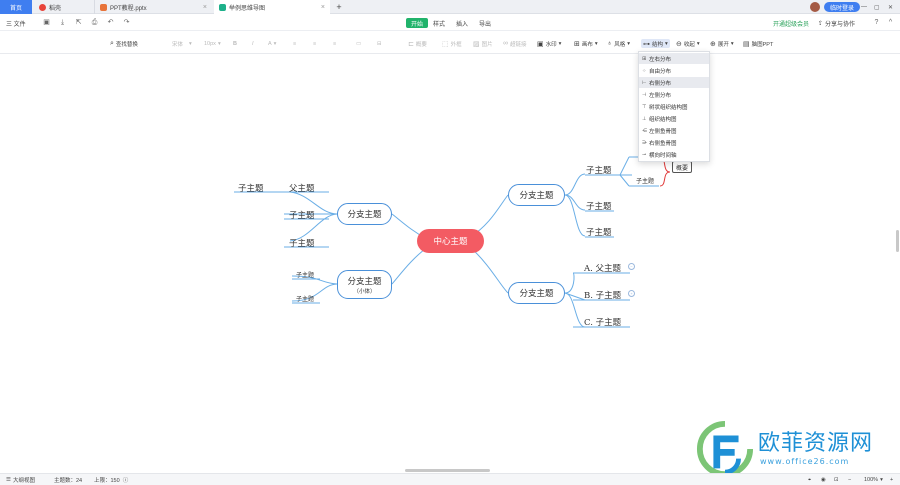 The image size is (900, 485). I want to click on expand-toggle-icon: −, so click(631, 266).